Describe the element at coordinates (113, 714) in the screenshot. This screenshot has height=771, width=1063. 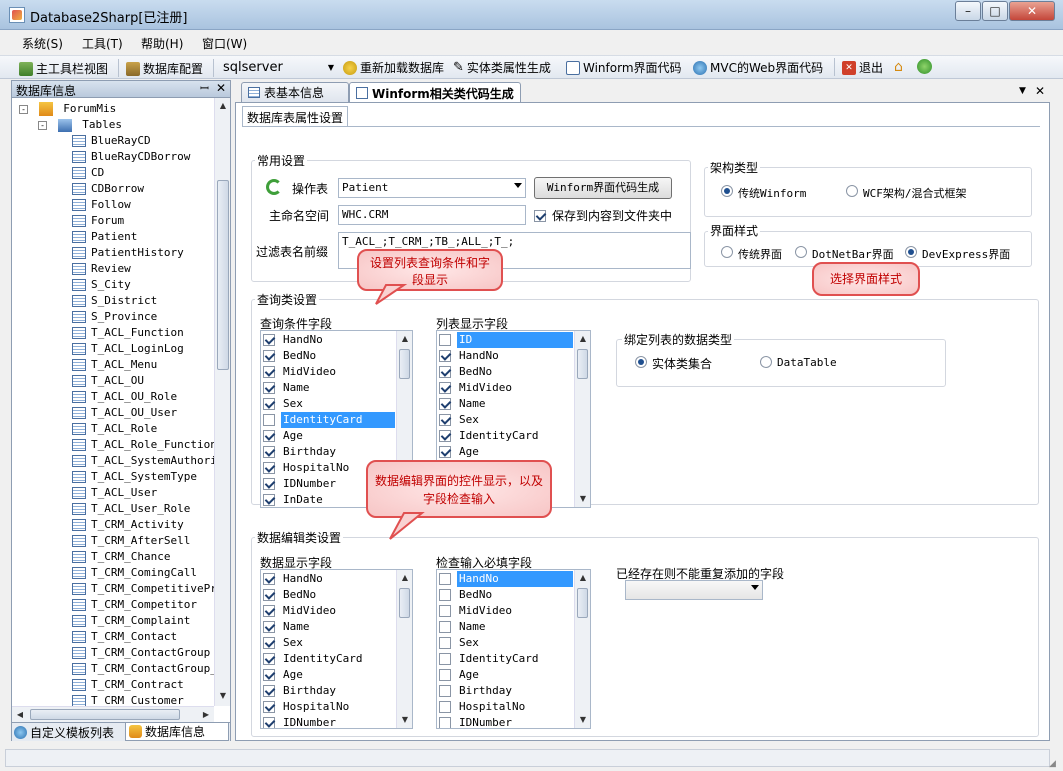
I see `tree-hscrollbar: ◀ ▶` at that location.